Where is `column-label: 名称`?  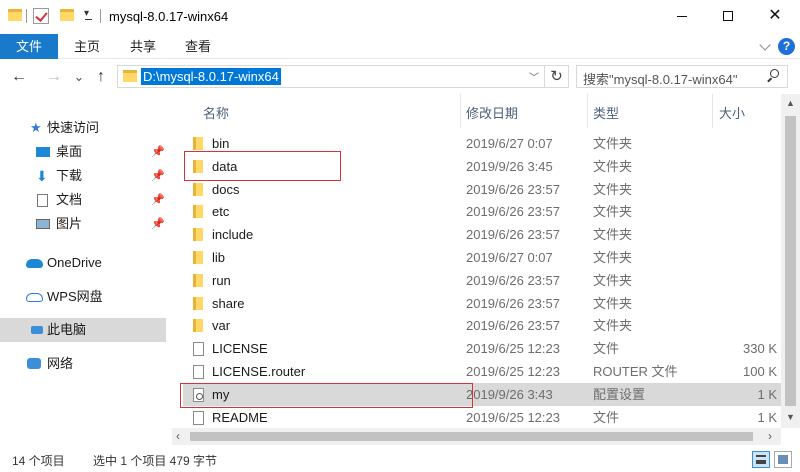 column-label: 名称 is located at coordinates (216, 113).